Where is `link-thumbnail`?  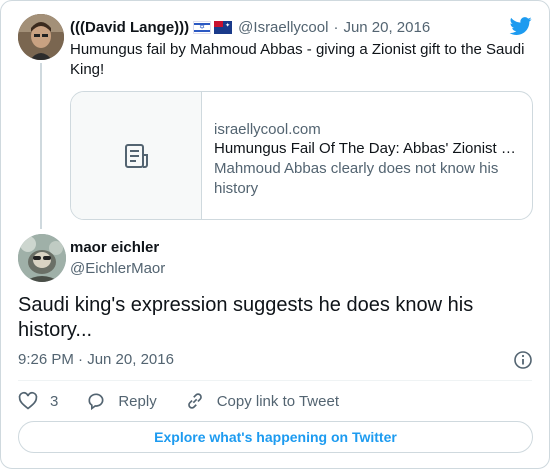 link-thumbnail is located at coordinates (136, 155).